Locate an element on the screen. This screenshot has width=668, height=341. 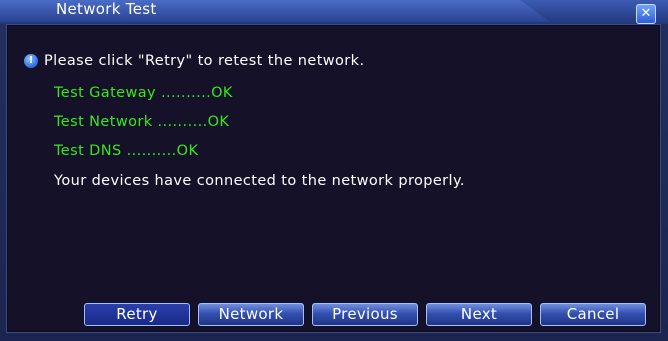
test-gateway-result: Test Gateway ..........OK is located at coordinates (143, 93).